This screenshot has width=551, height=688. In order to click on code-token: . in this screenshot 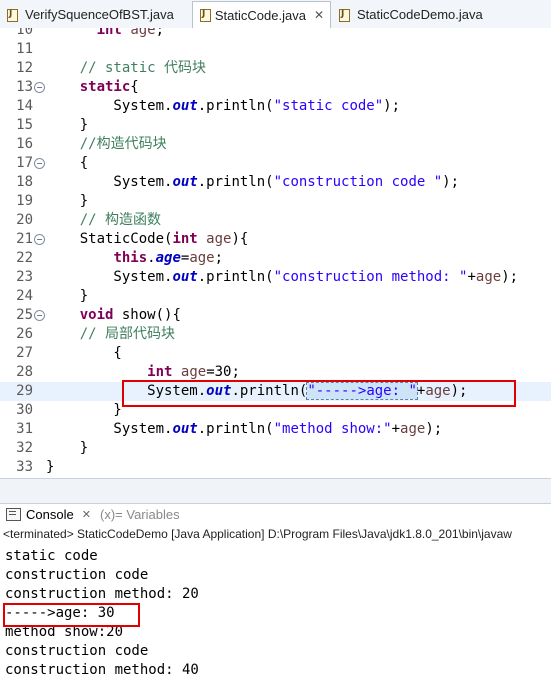, I will do `click(151, 258)`.